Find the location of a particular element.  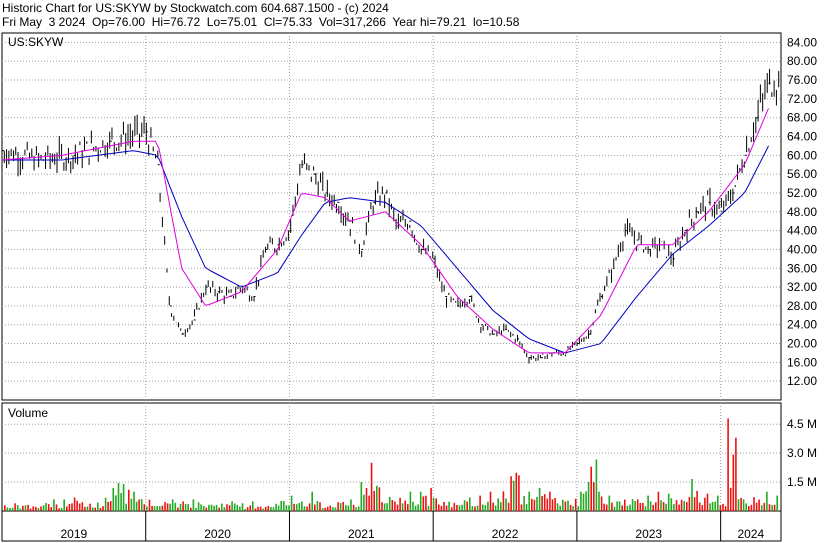

price-tick-label: 12.00 is located at coordinates (802, 381).